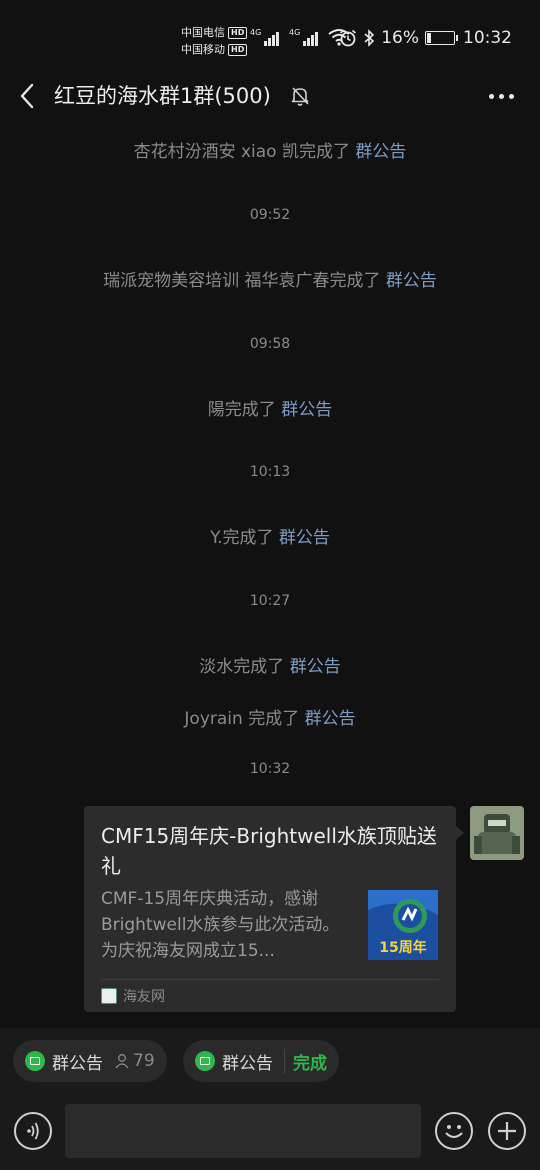 This screenshot has width=540, height=1170. What do you see at coordinates (348, 38) in the screenshot?
I see `alarm-icon` at bounding box center [348, 38].